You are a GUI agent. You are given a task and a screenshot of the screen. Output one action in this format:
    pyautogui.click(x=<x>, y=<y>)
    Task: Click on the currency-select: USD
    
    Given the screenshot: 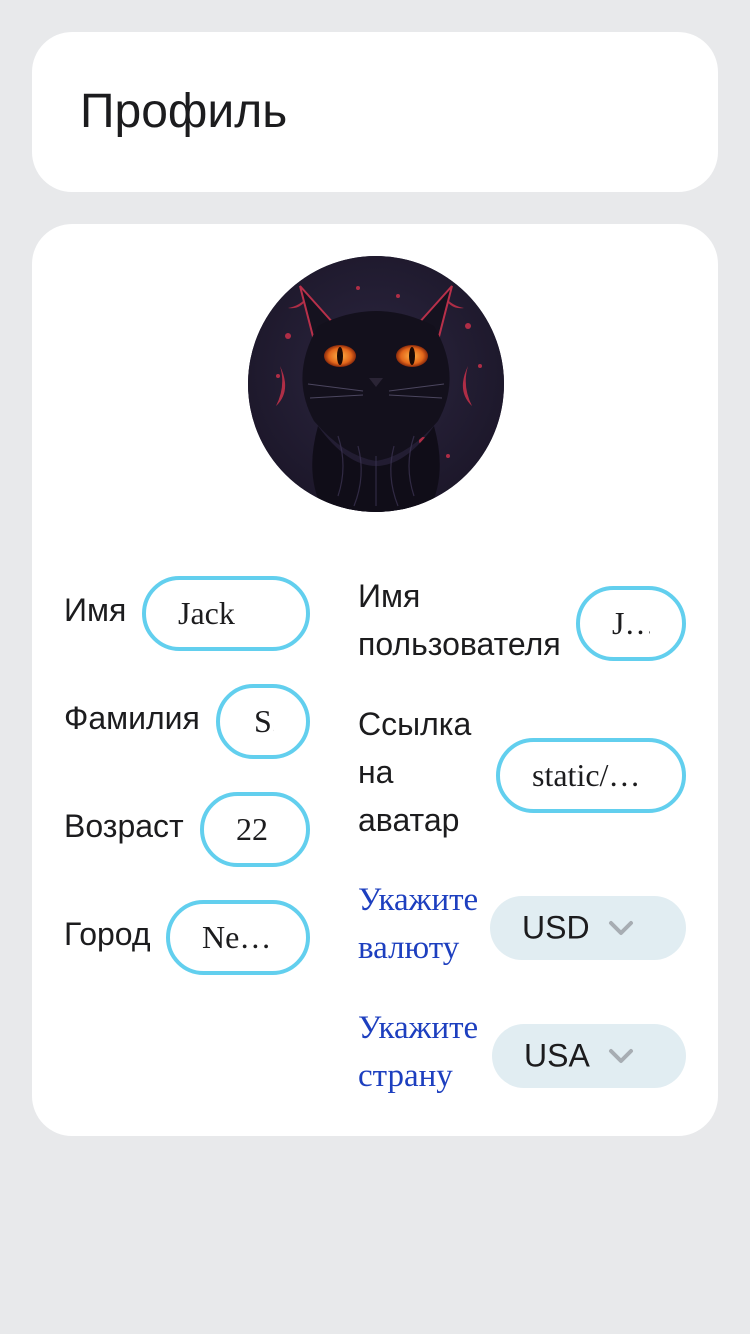 What is the action you would take?
    pyautogui.click(x=588, y=928)
    